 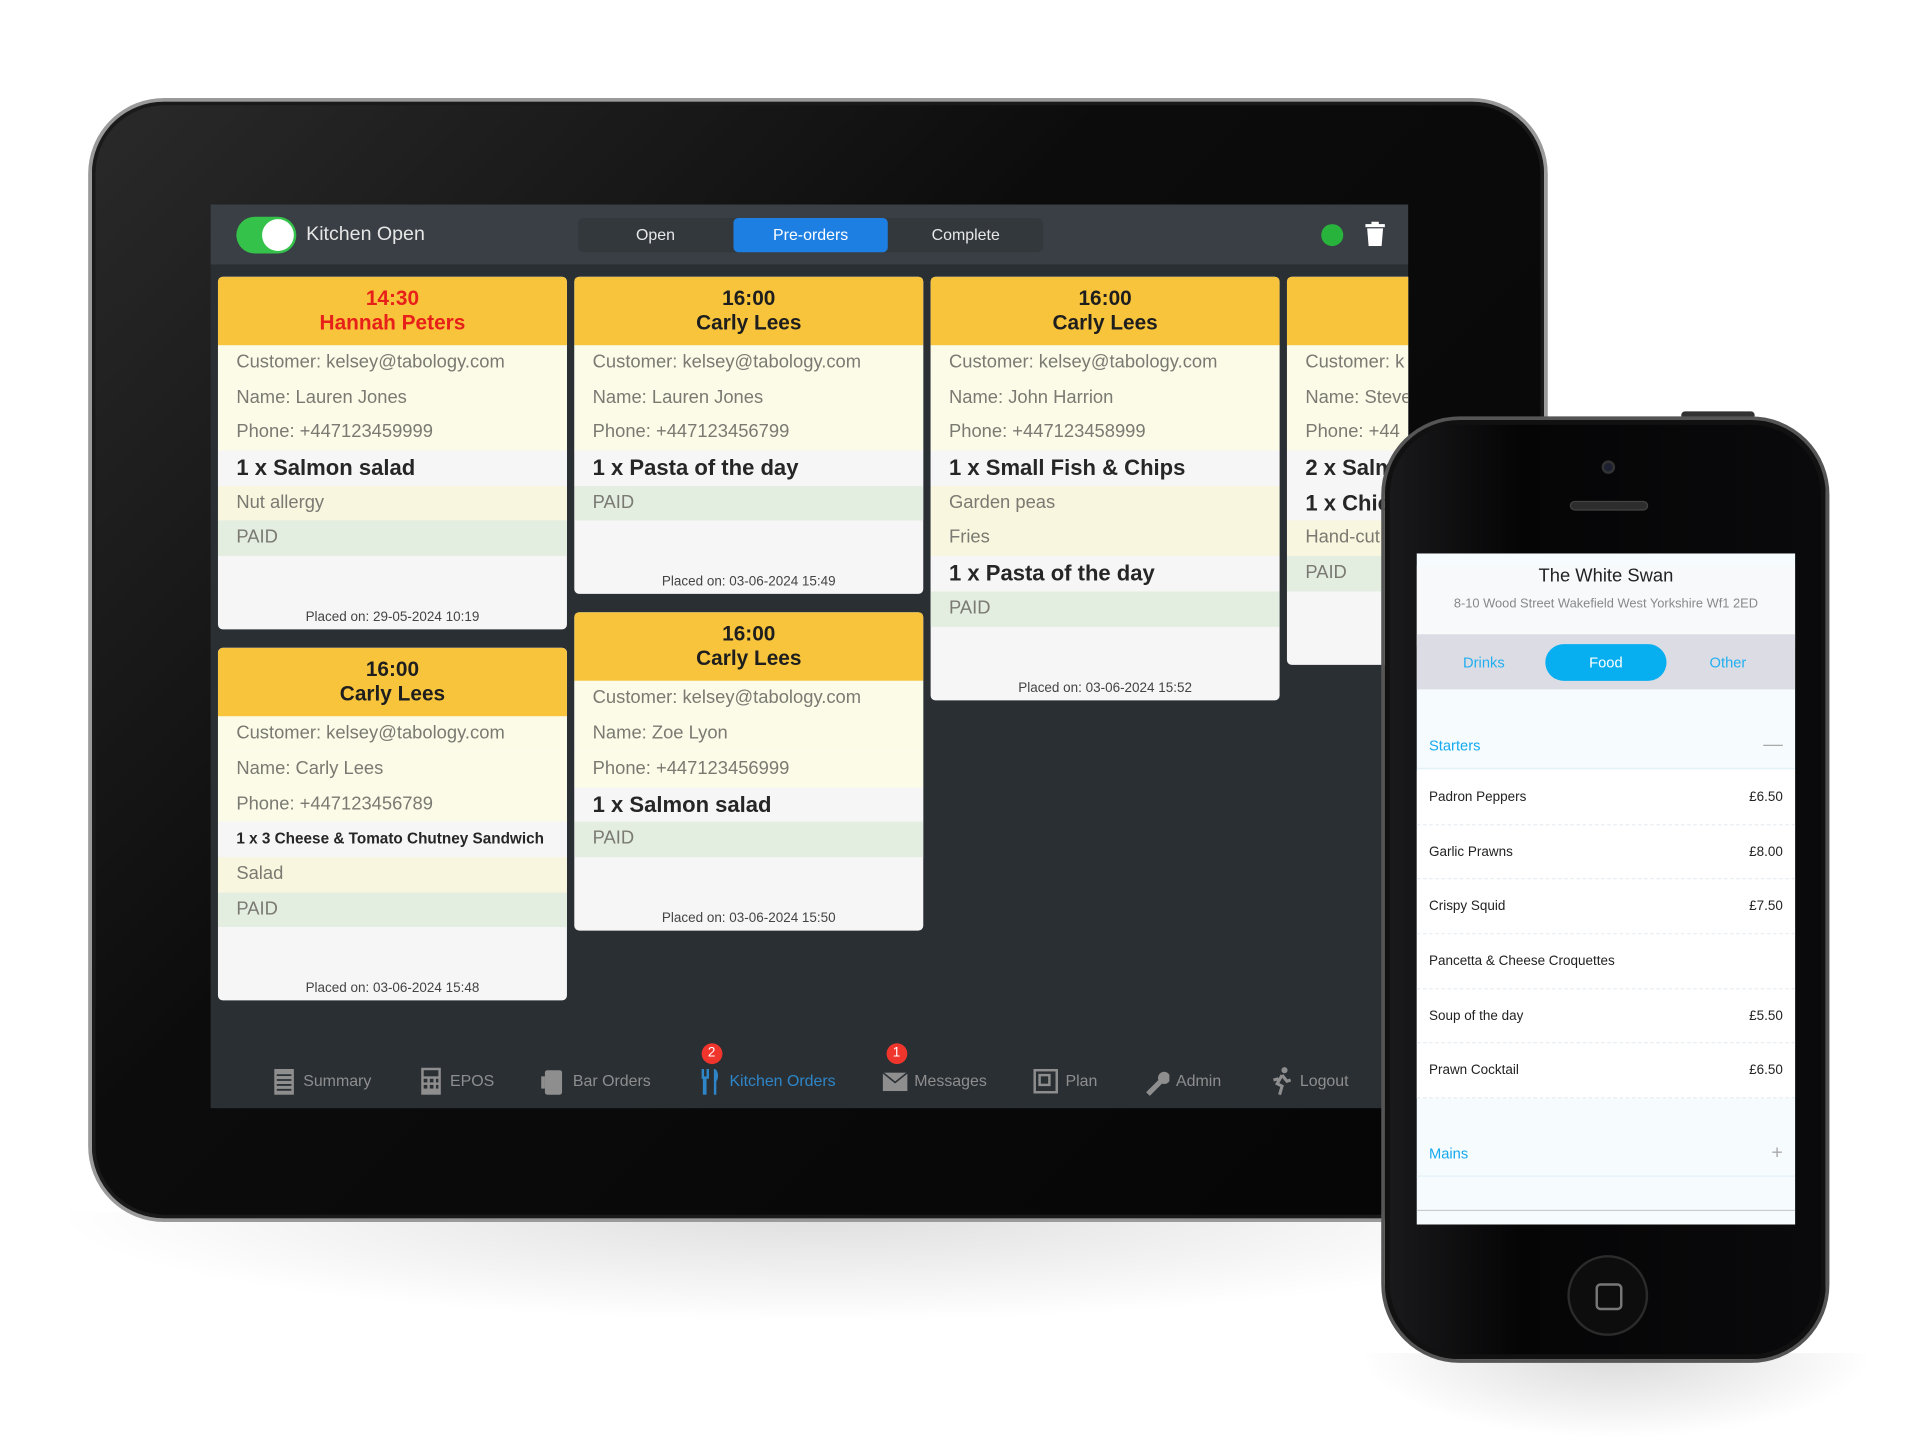 I want to click on order-row-info: Phone: +447123458999, so click(x=1105, y=433).